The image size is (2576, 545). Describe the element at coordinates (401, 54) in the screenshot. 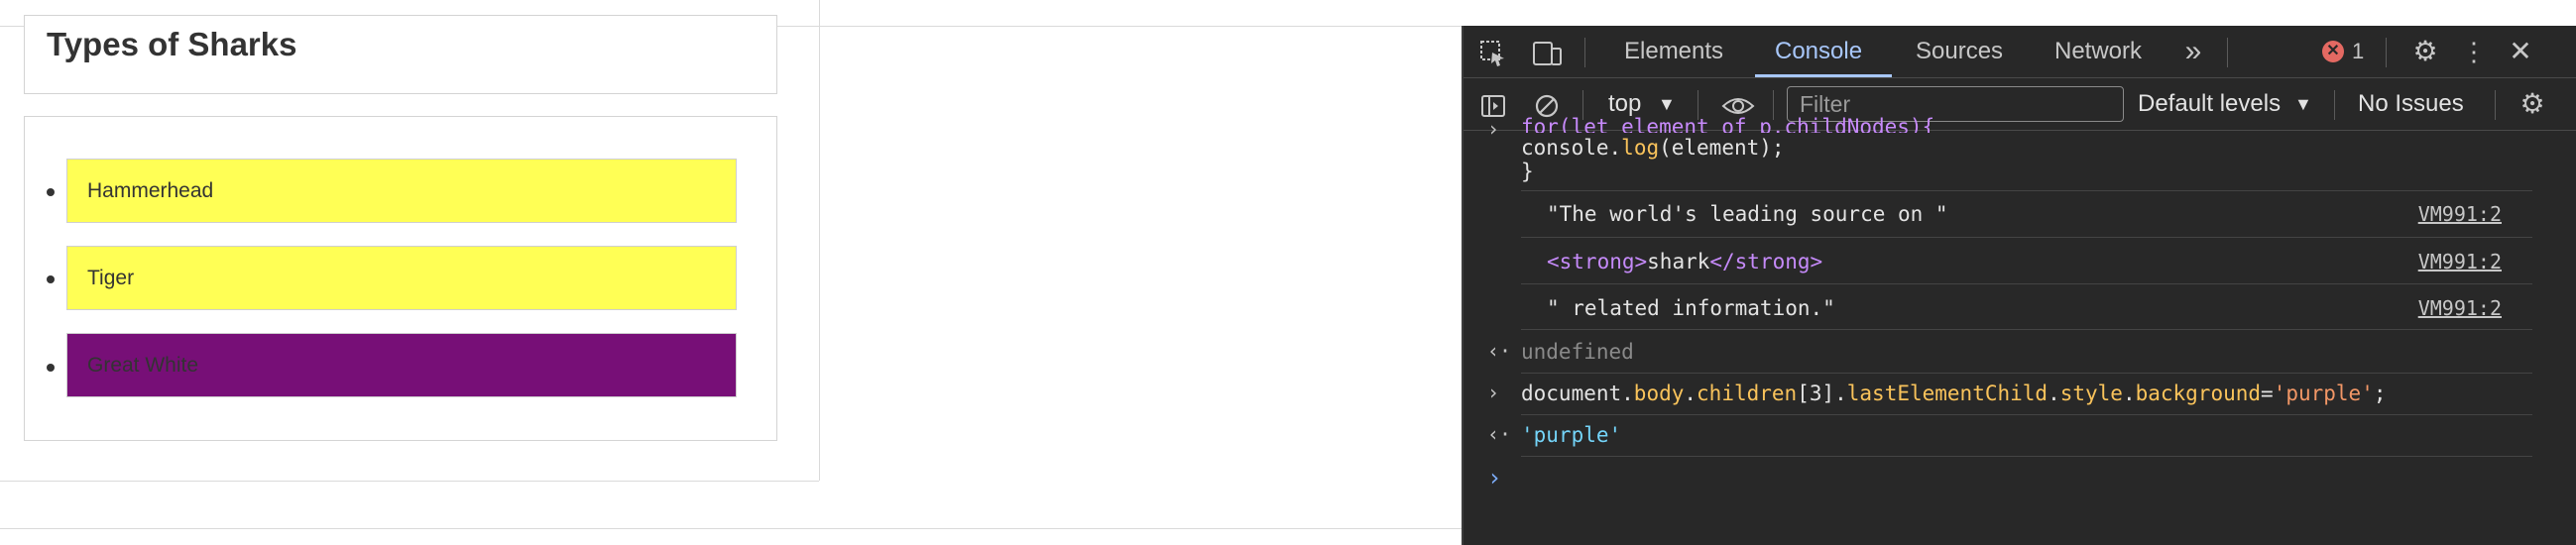

I see `title-card: Types of Sharks` at that location.